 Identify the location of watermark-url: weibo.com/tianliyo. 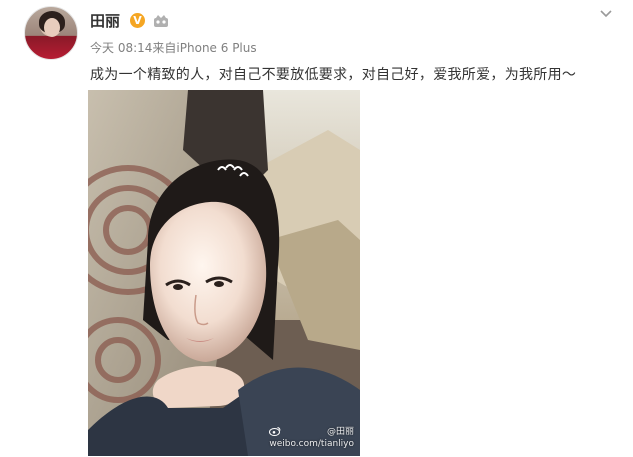
(311, 444).